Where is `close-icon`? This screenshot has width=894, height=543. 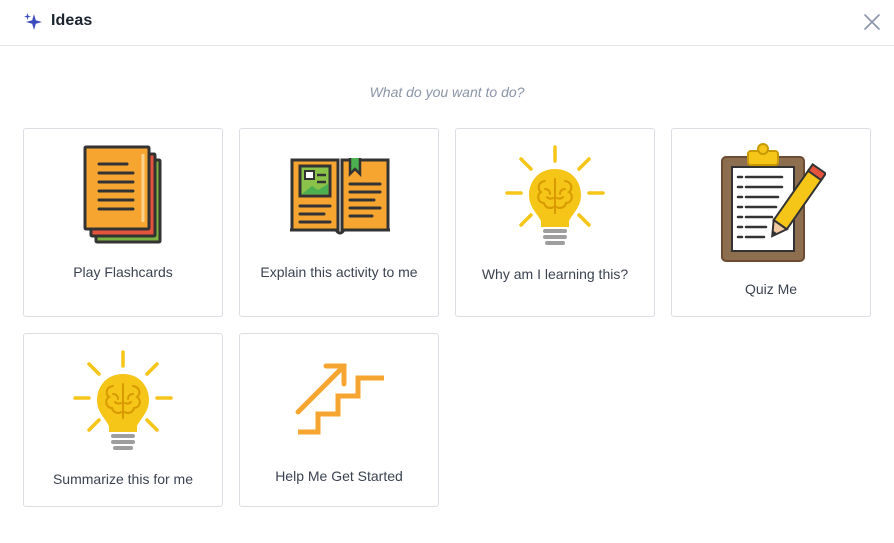 close-icon is located at coordinates (872, 22).